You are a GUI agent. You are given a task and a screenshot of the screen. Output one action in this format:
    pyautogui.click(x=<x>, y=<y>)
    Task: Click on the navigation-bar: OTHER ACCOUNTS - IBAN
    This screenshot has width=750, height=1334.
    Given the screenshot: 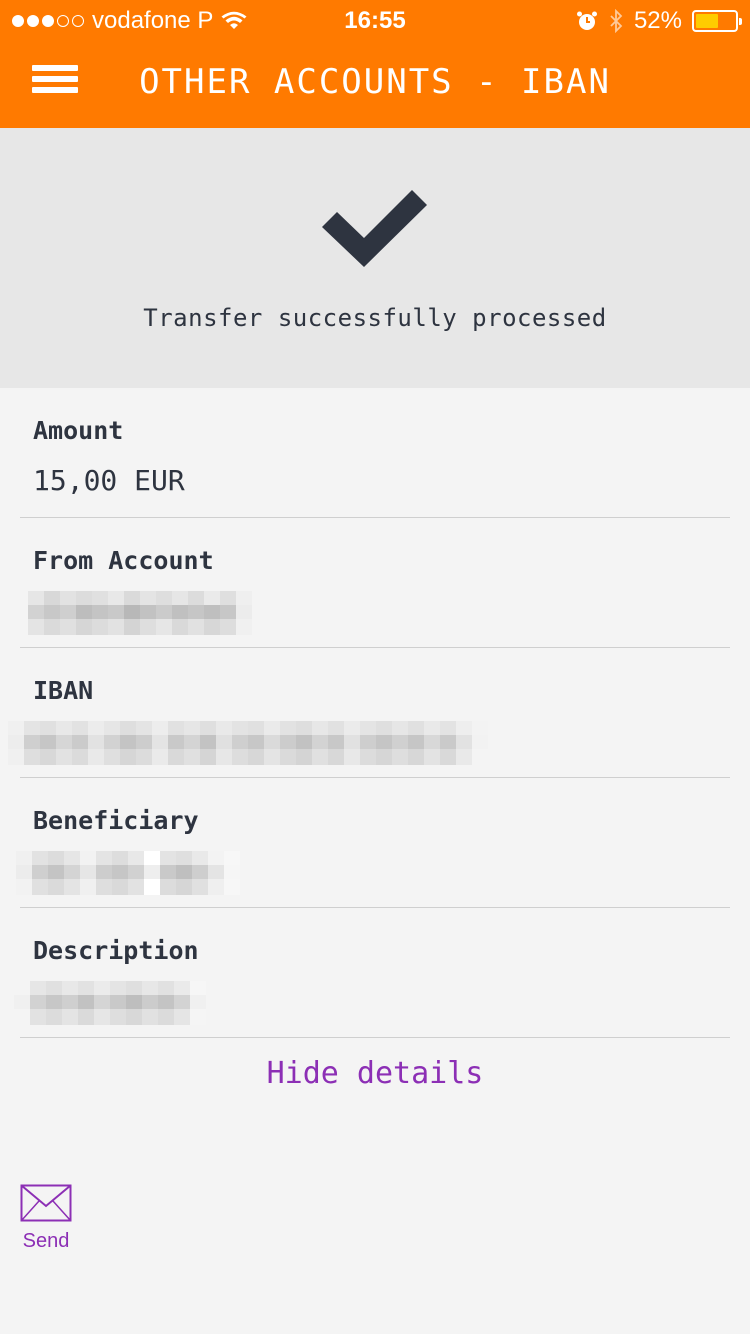 What is the action you would take?
    pyautogui.click(x=375, y=84)
    